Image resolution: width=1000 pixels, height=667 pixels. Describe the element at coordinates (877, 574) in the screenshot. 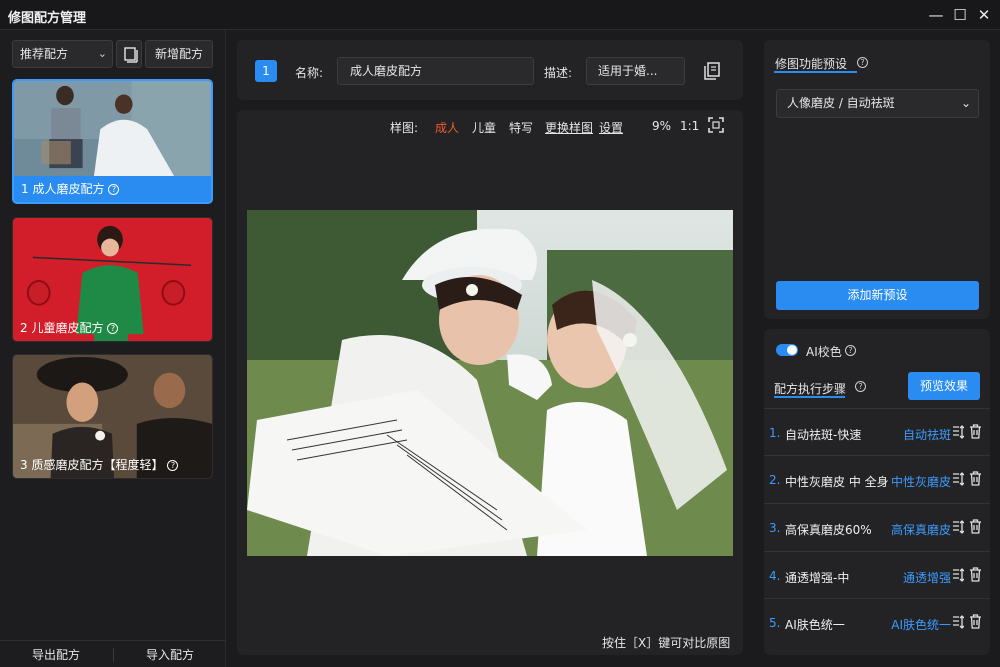

I see `step-row: 4. 通透增强-中 通透增强` at that location.